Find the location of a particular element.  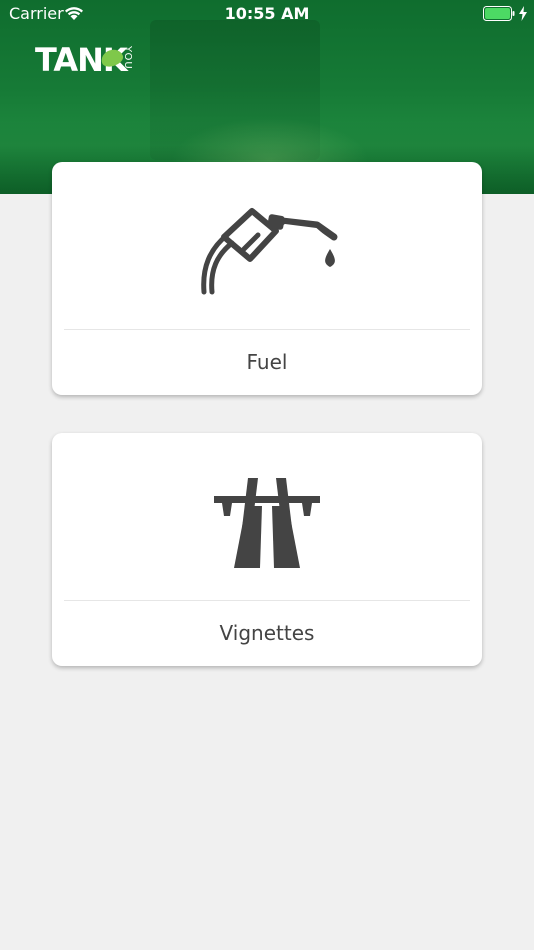

fuel-card-label: Fuel is located at coordinates (267, 362).